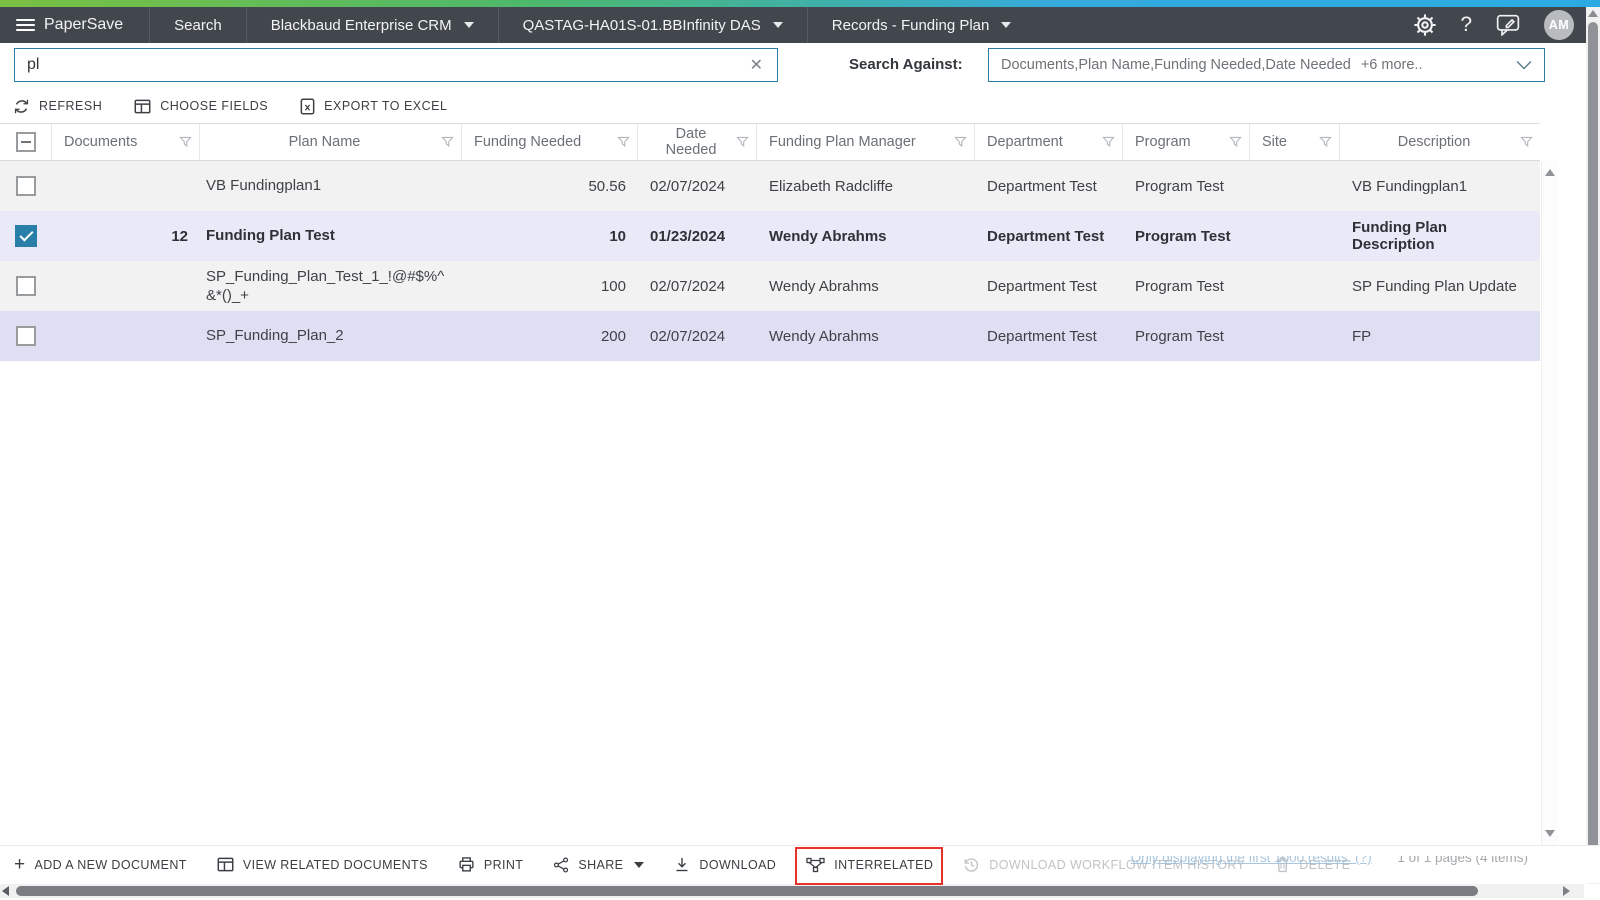  Describe the element at coordinates (201, 106) in the screenshot. I see `choose-fields-button: CHOOSE FIELDS` at that location.